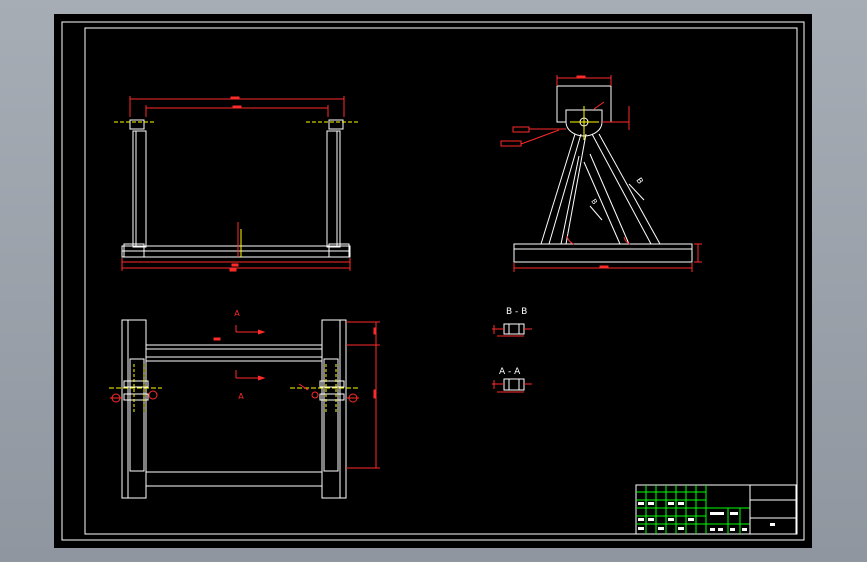  I want to click on section-bb-label: B - B, so click(516, 312).